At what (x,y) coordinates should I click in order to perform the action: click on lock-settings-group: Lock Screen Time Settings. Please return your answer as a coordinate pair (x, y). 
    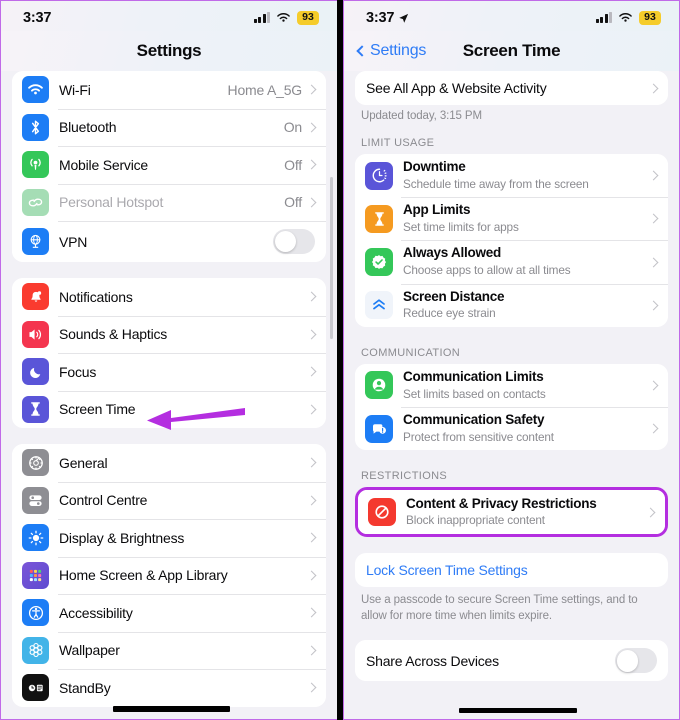
    Looking at the image, I should click on (511, 570).